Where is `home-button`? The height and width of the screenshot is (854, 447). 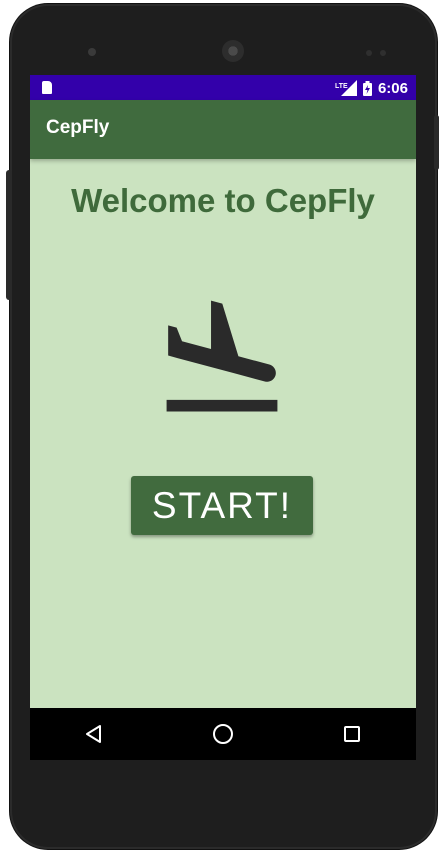
home-button is located at coordinates (223, 734).